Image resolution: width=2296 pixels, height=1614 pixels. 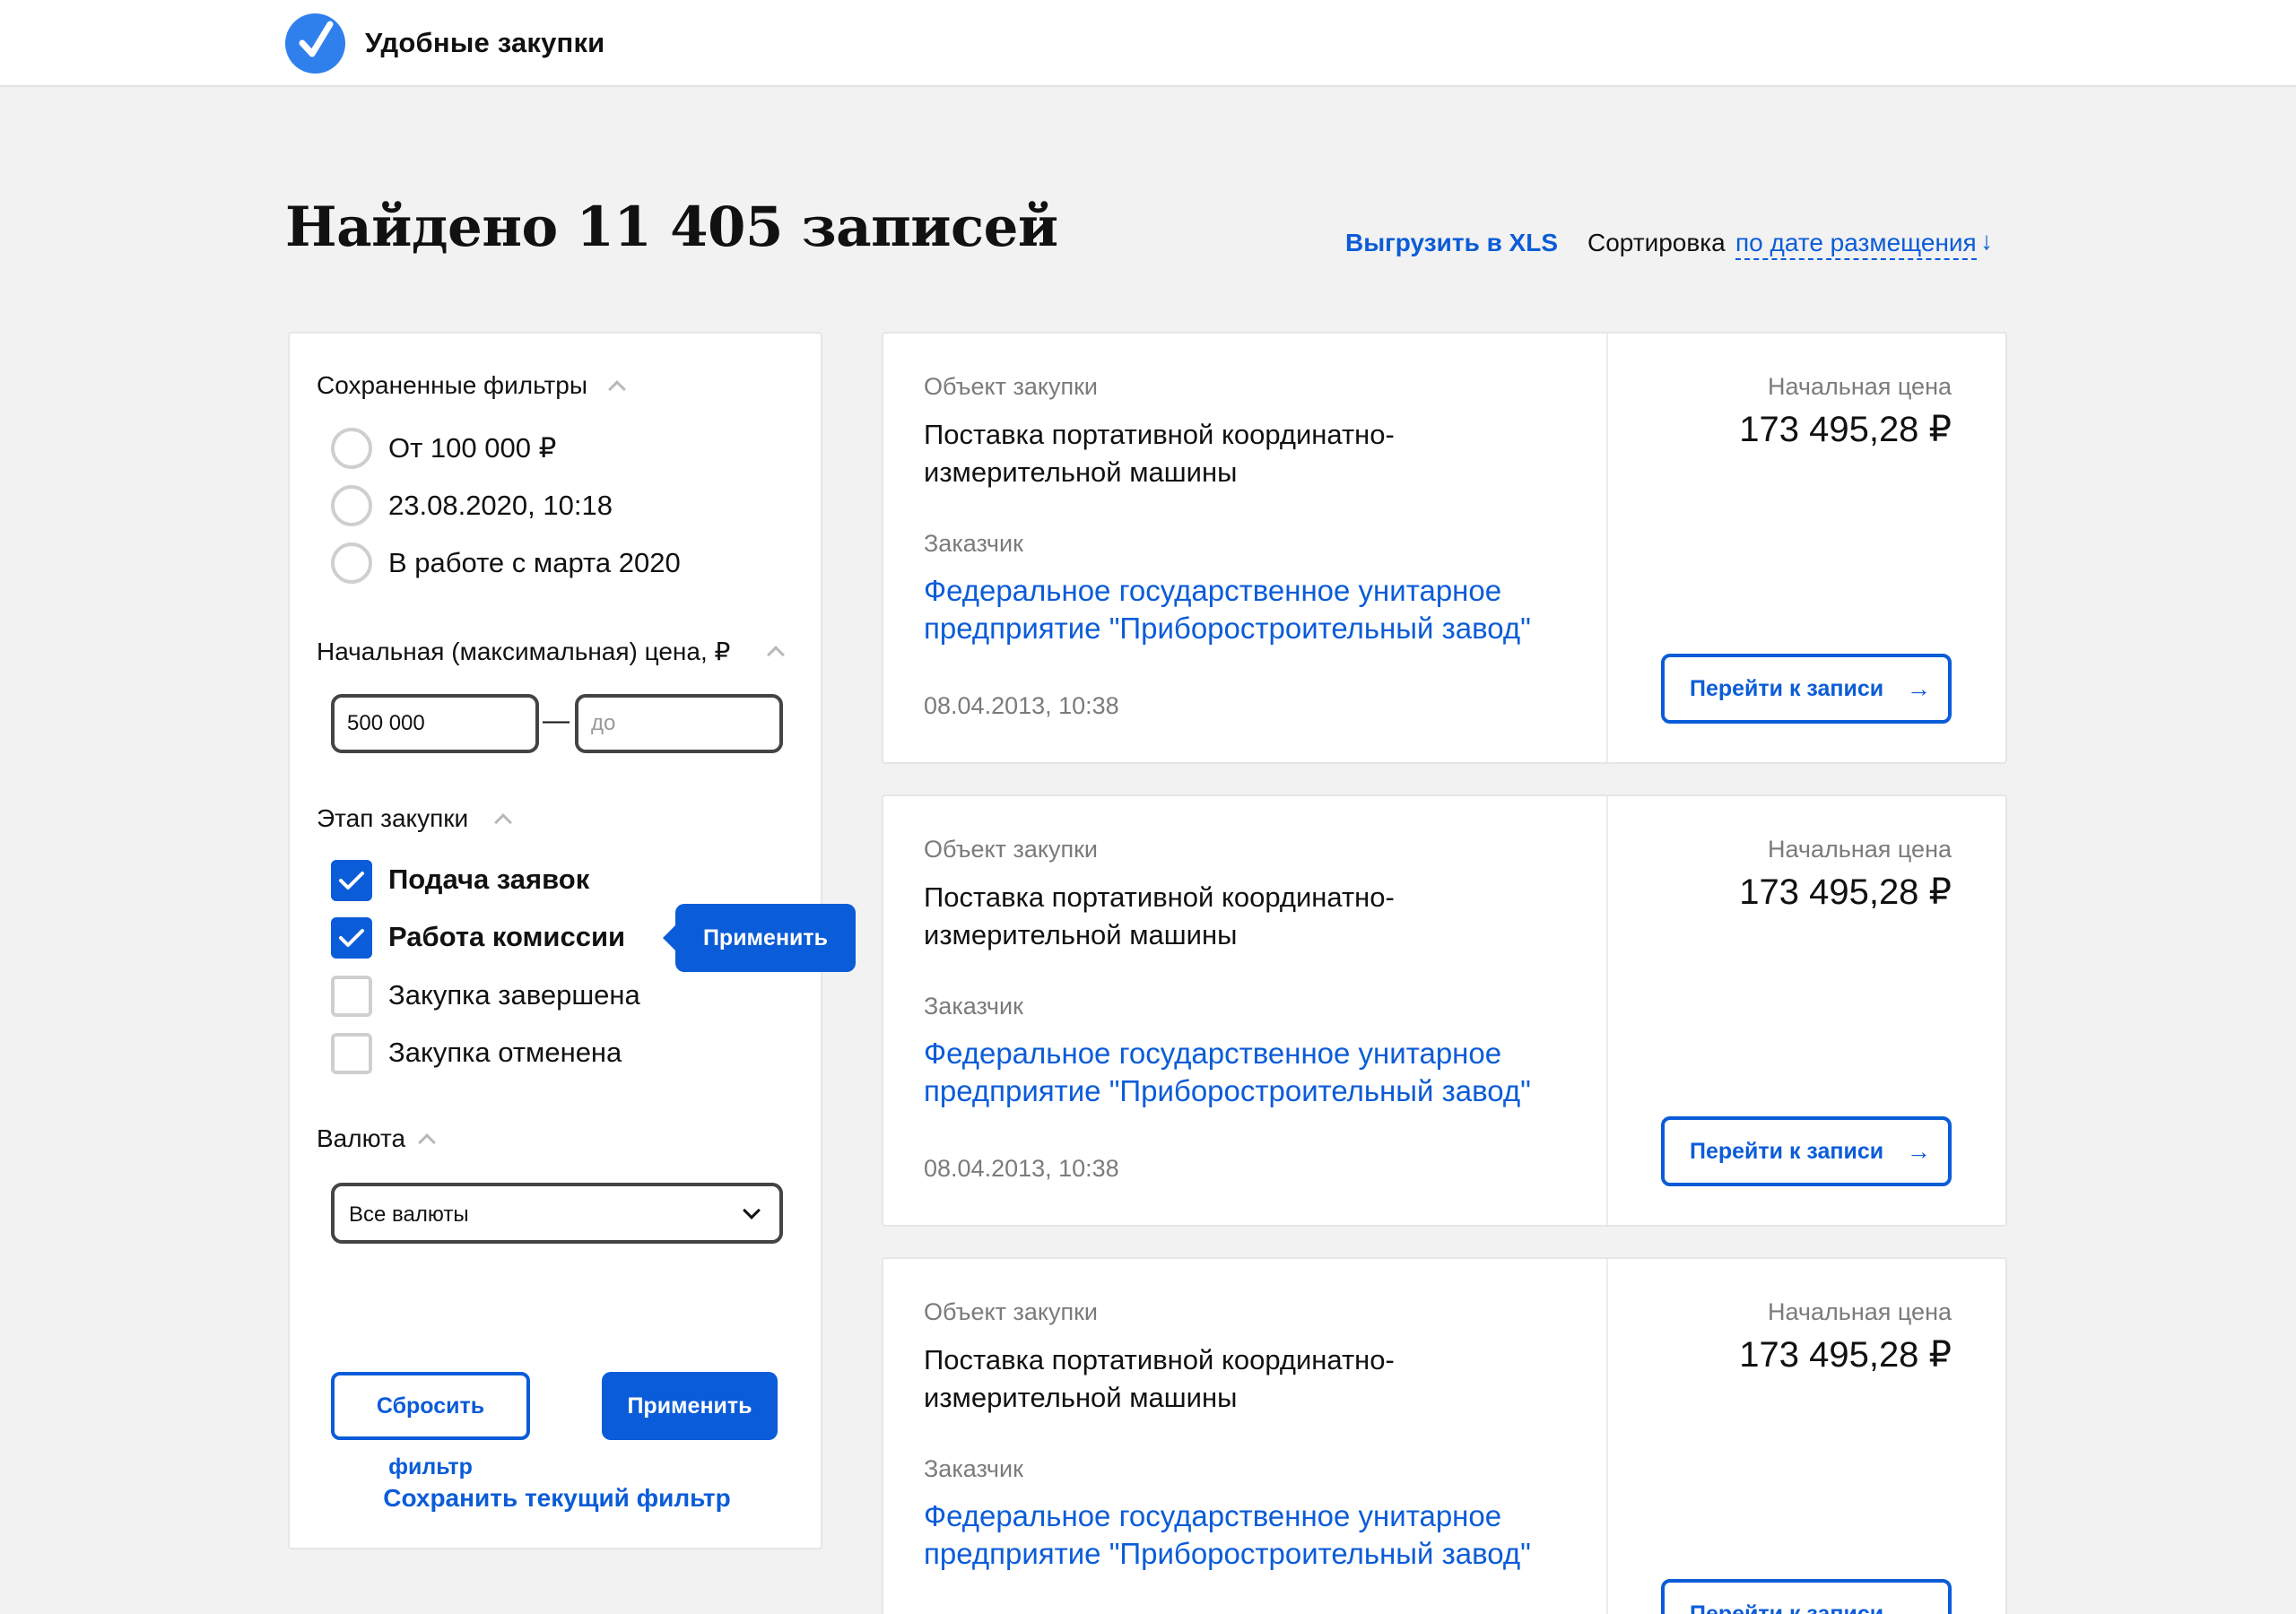 What do you see at coordinates (690, 1406) in the screenshot?
I see `apply-filter-button: Применить` at bounding box center [690, 1406].